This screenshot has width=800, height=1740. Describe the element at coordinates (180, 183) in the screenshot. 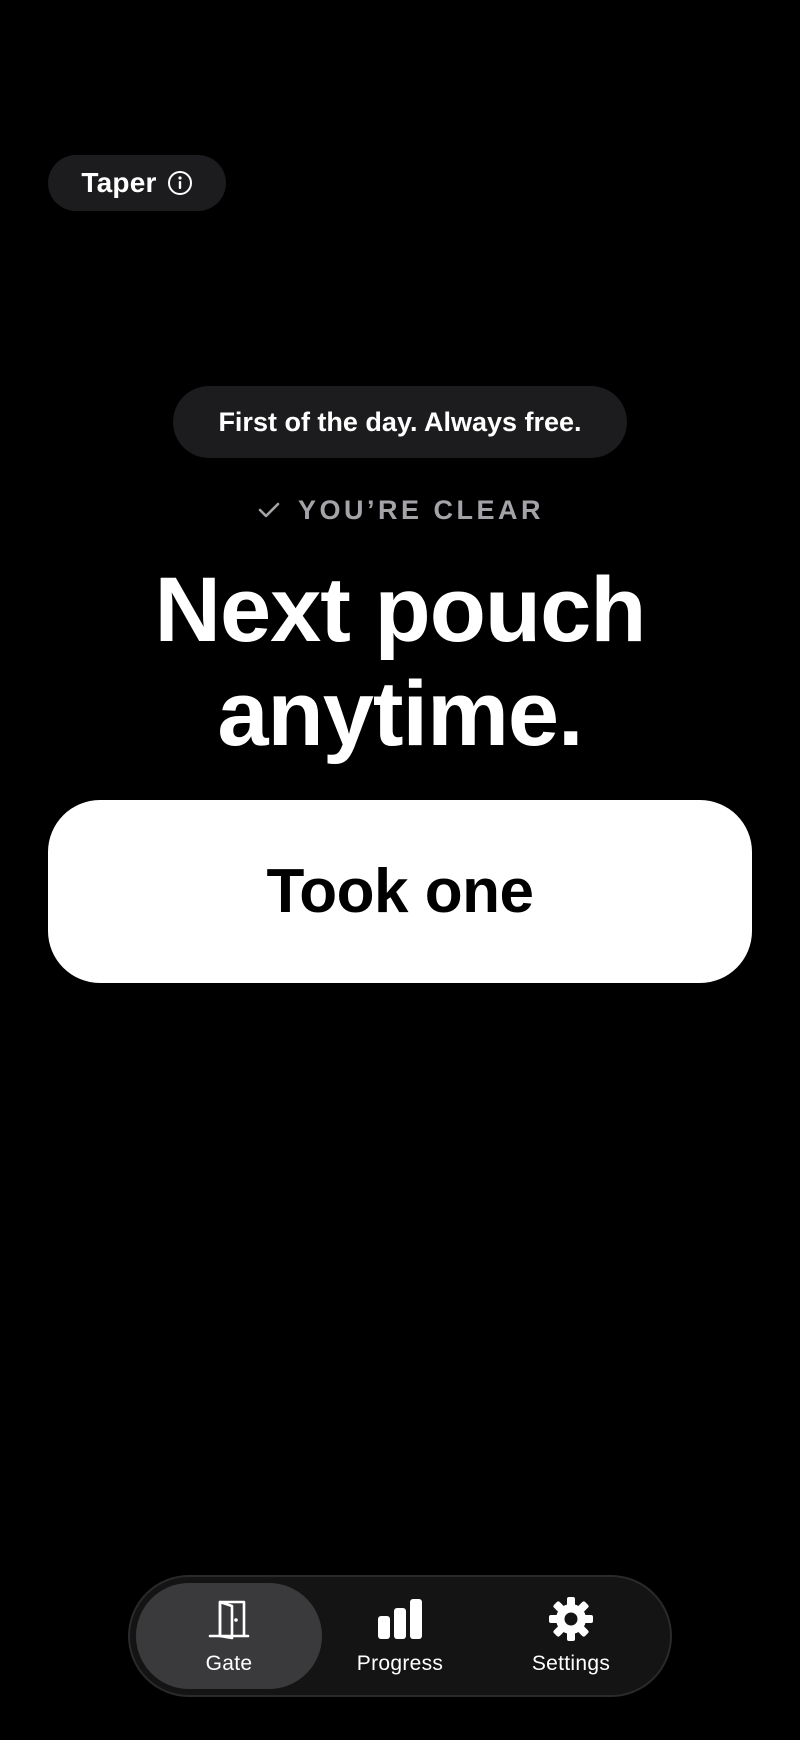

I see `info-circle-icon` at that location.